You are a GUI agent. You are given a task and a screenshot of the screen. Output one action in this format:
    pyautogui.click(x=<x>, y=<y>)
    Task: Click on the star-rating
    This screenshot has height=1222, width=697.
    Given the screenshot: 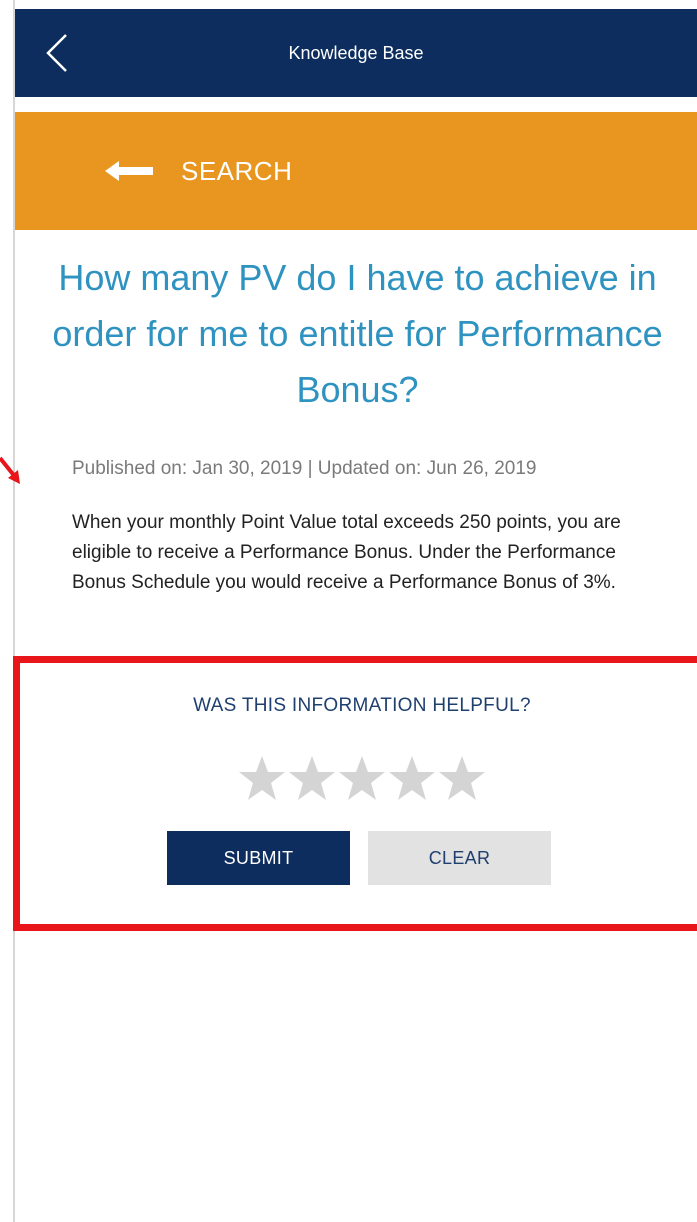 What is the action you would take?
    pyautogui.click(x=362, y=779)
    